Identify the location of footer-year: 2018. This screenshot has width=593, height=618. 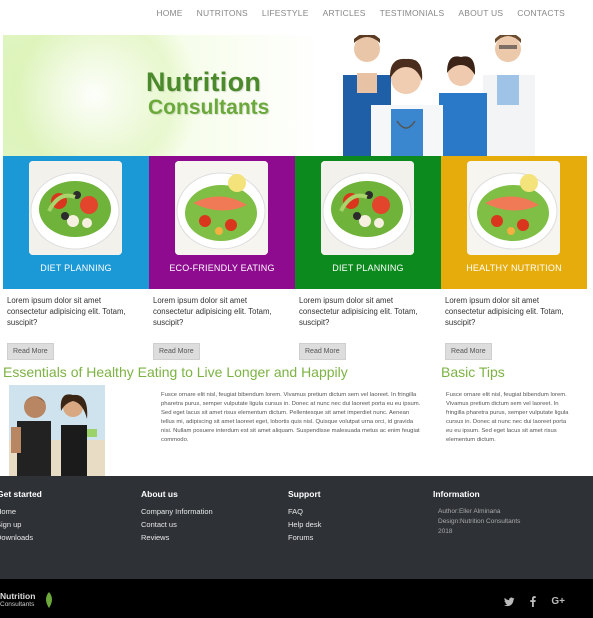
(445, 531).